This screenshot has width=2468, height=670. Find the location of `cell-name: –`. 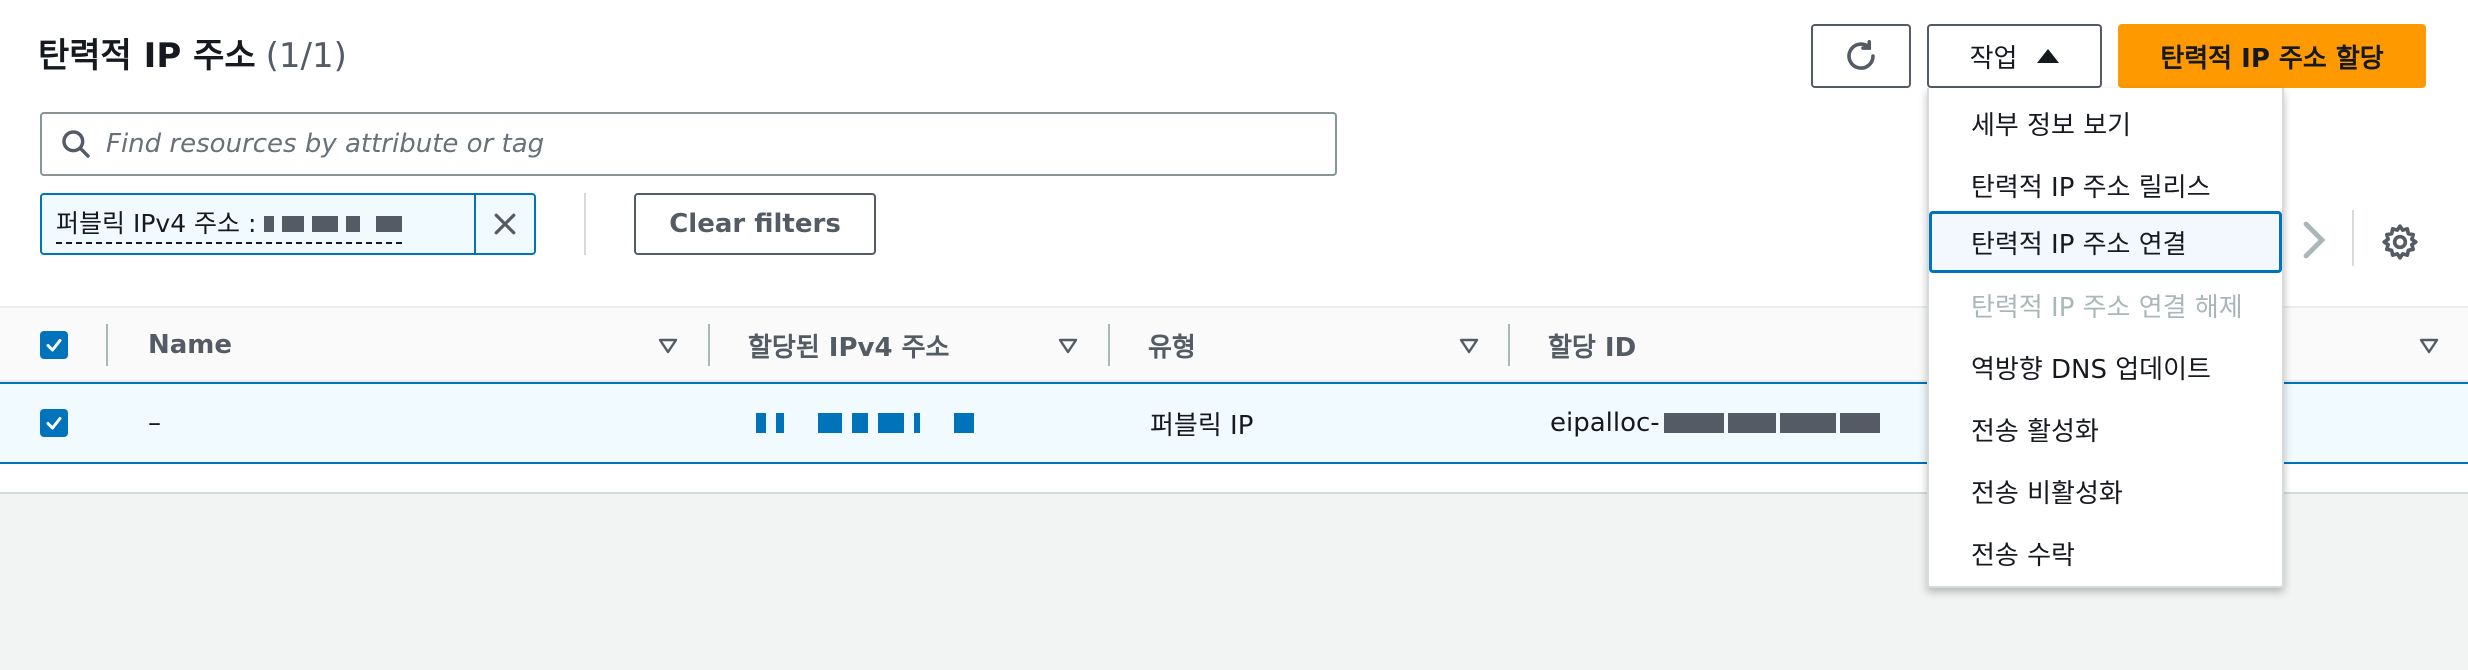

cell-name: – is located at coordinates (154, 423).